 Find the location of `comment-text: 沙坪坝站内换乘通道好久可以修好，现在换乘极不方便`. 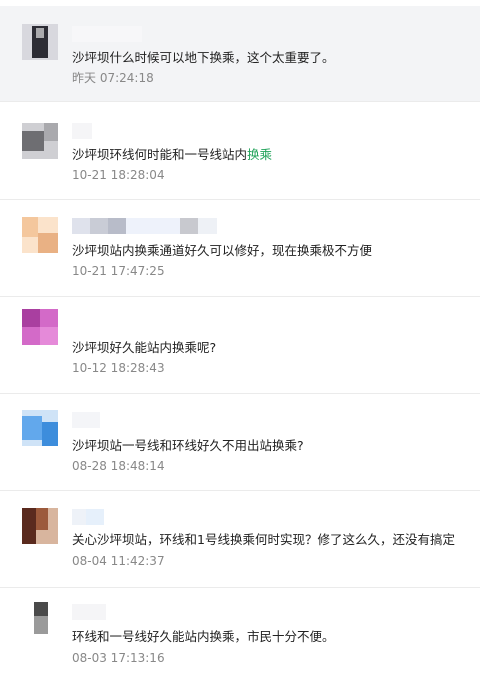

comment-text: 沙坪坝站内换乘通道好久可以修好，现在换乘极不方便 is located at coordinates (222, 250).